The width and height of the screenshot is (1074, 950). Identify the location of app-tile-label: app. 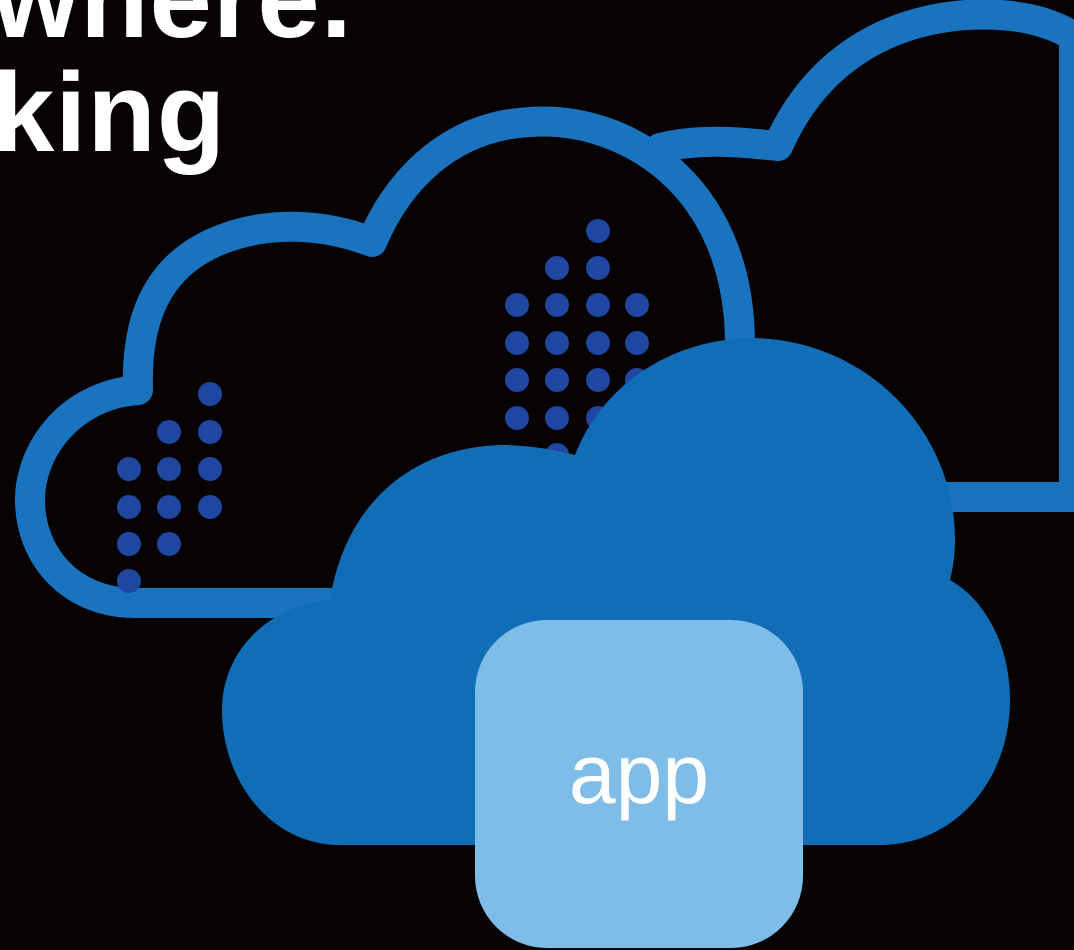
(639, 774).